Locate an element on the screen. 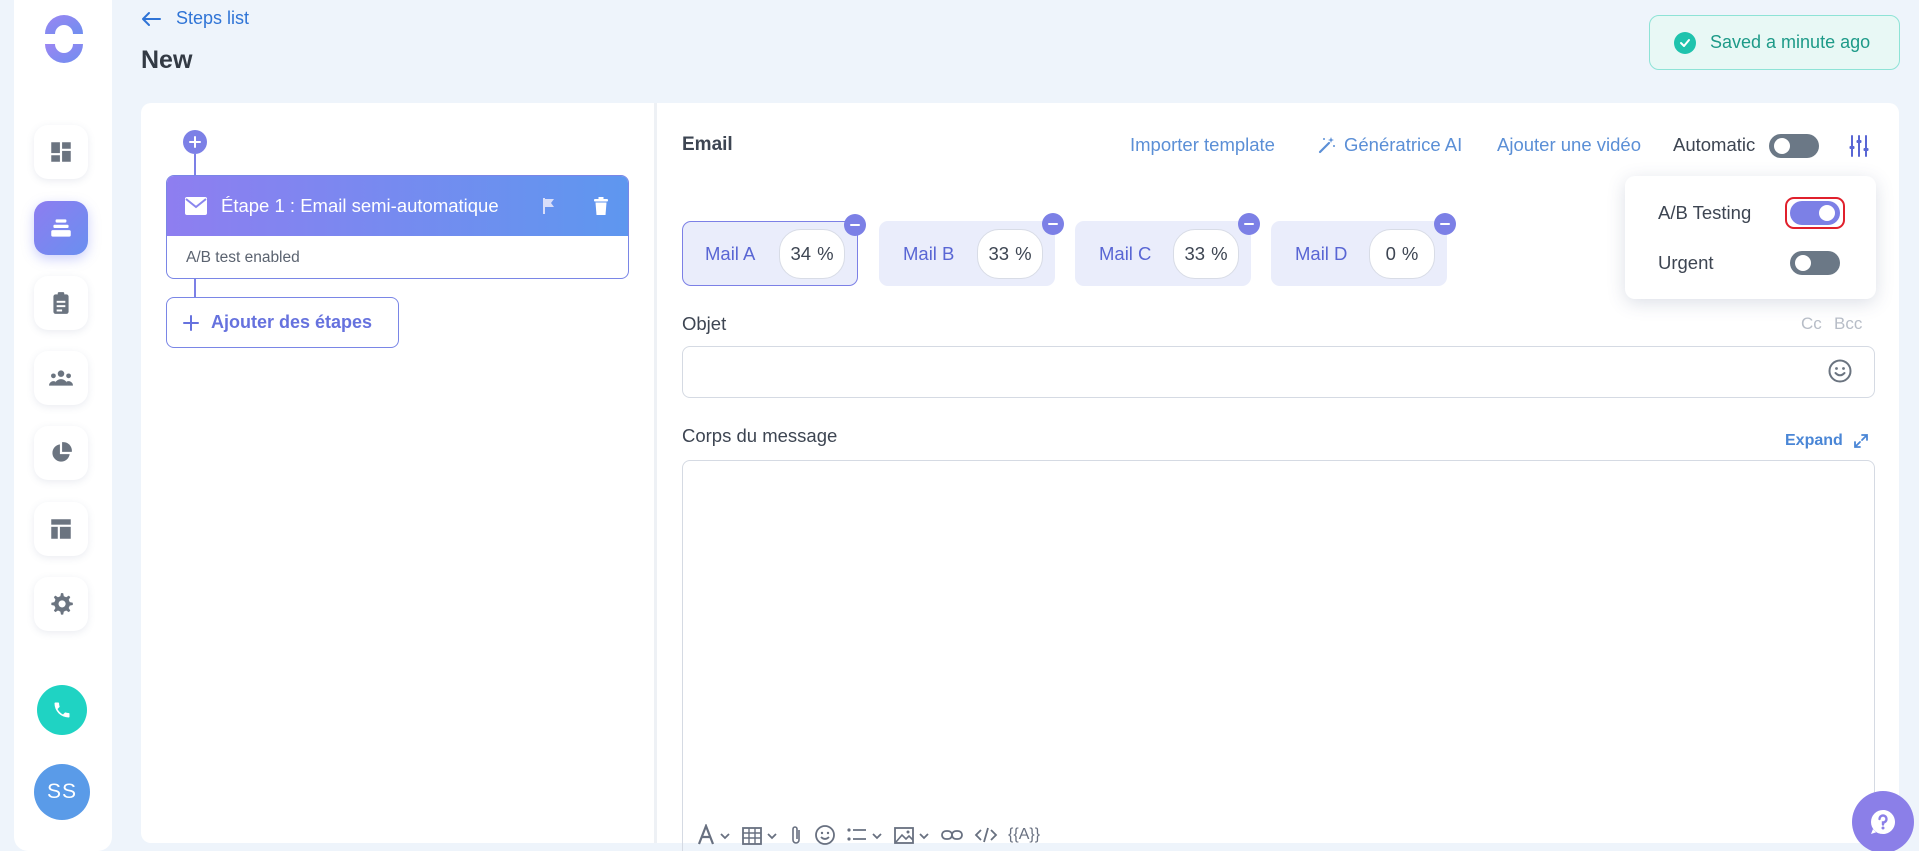 The width and height of the screenshot is (1919, 851). panel-divider is located at coordinates (655, 473).